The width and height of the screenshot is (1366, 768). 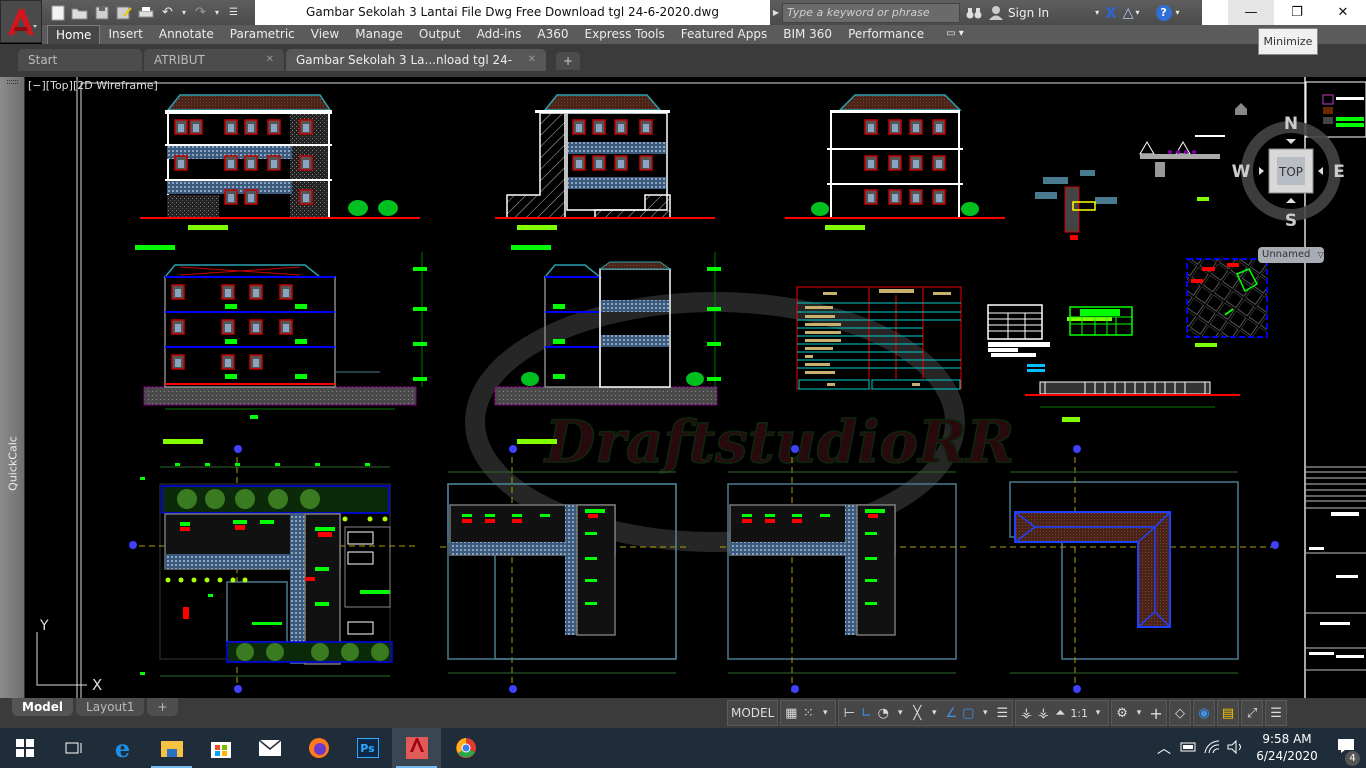 I want to click on annotation-scale-icon: ⏶, so click(x=1060, y=713).